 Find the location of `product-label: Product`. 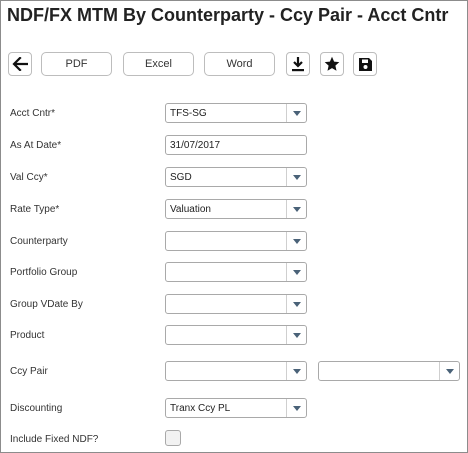

product-label: Product is located at coordinates (27, 335).